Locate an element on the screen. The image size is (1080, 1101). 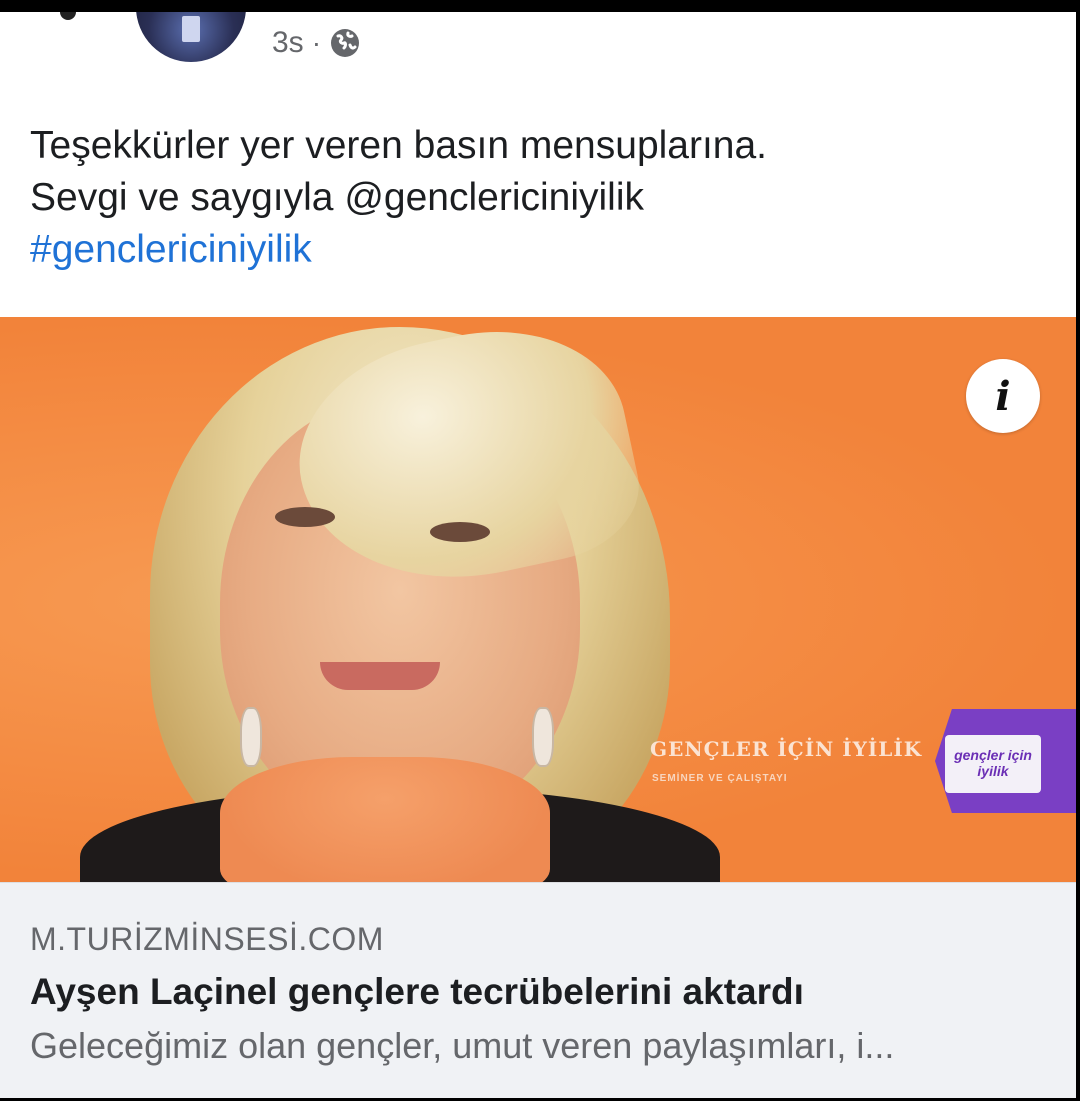
link-domain: M.TURİZMİNSESİ.COM is located at coordinates (207, 939).